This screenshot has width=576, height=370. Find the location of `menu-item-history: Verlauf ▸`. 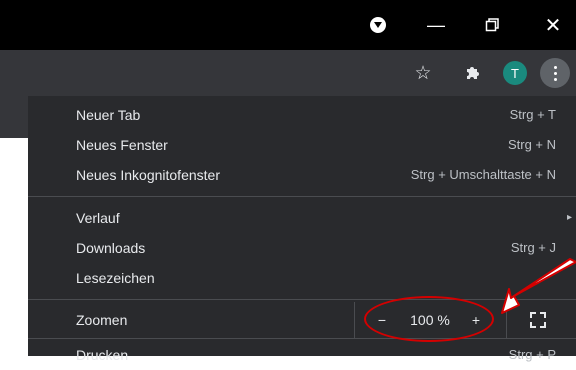

menu-item-history: Verlauf ▸ is located at coordinates (302, 218).